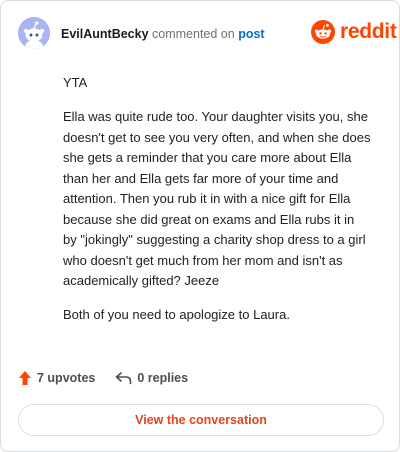  What do you see at coordinates (193, 34) in the screenshot?
I see `commented-on-text: commented on` at bounding box center [193, 34].